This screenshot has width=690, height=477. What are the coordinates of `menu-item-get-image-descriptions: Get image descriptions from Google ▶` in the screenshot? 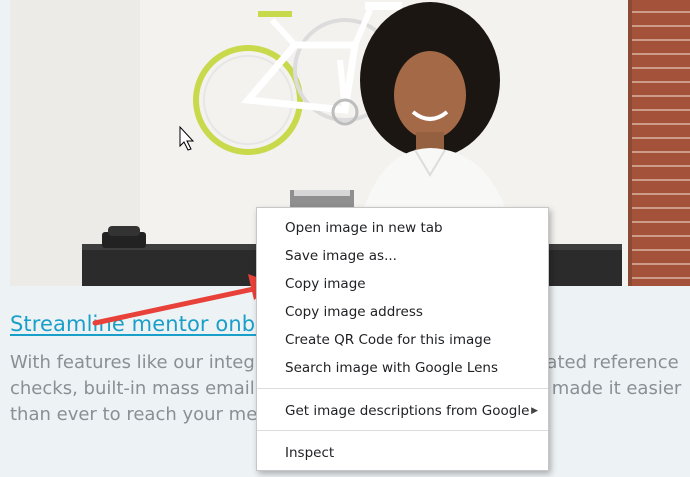 It's located at (402, 411).